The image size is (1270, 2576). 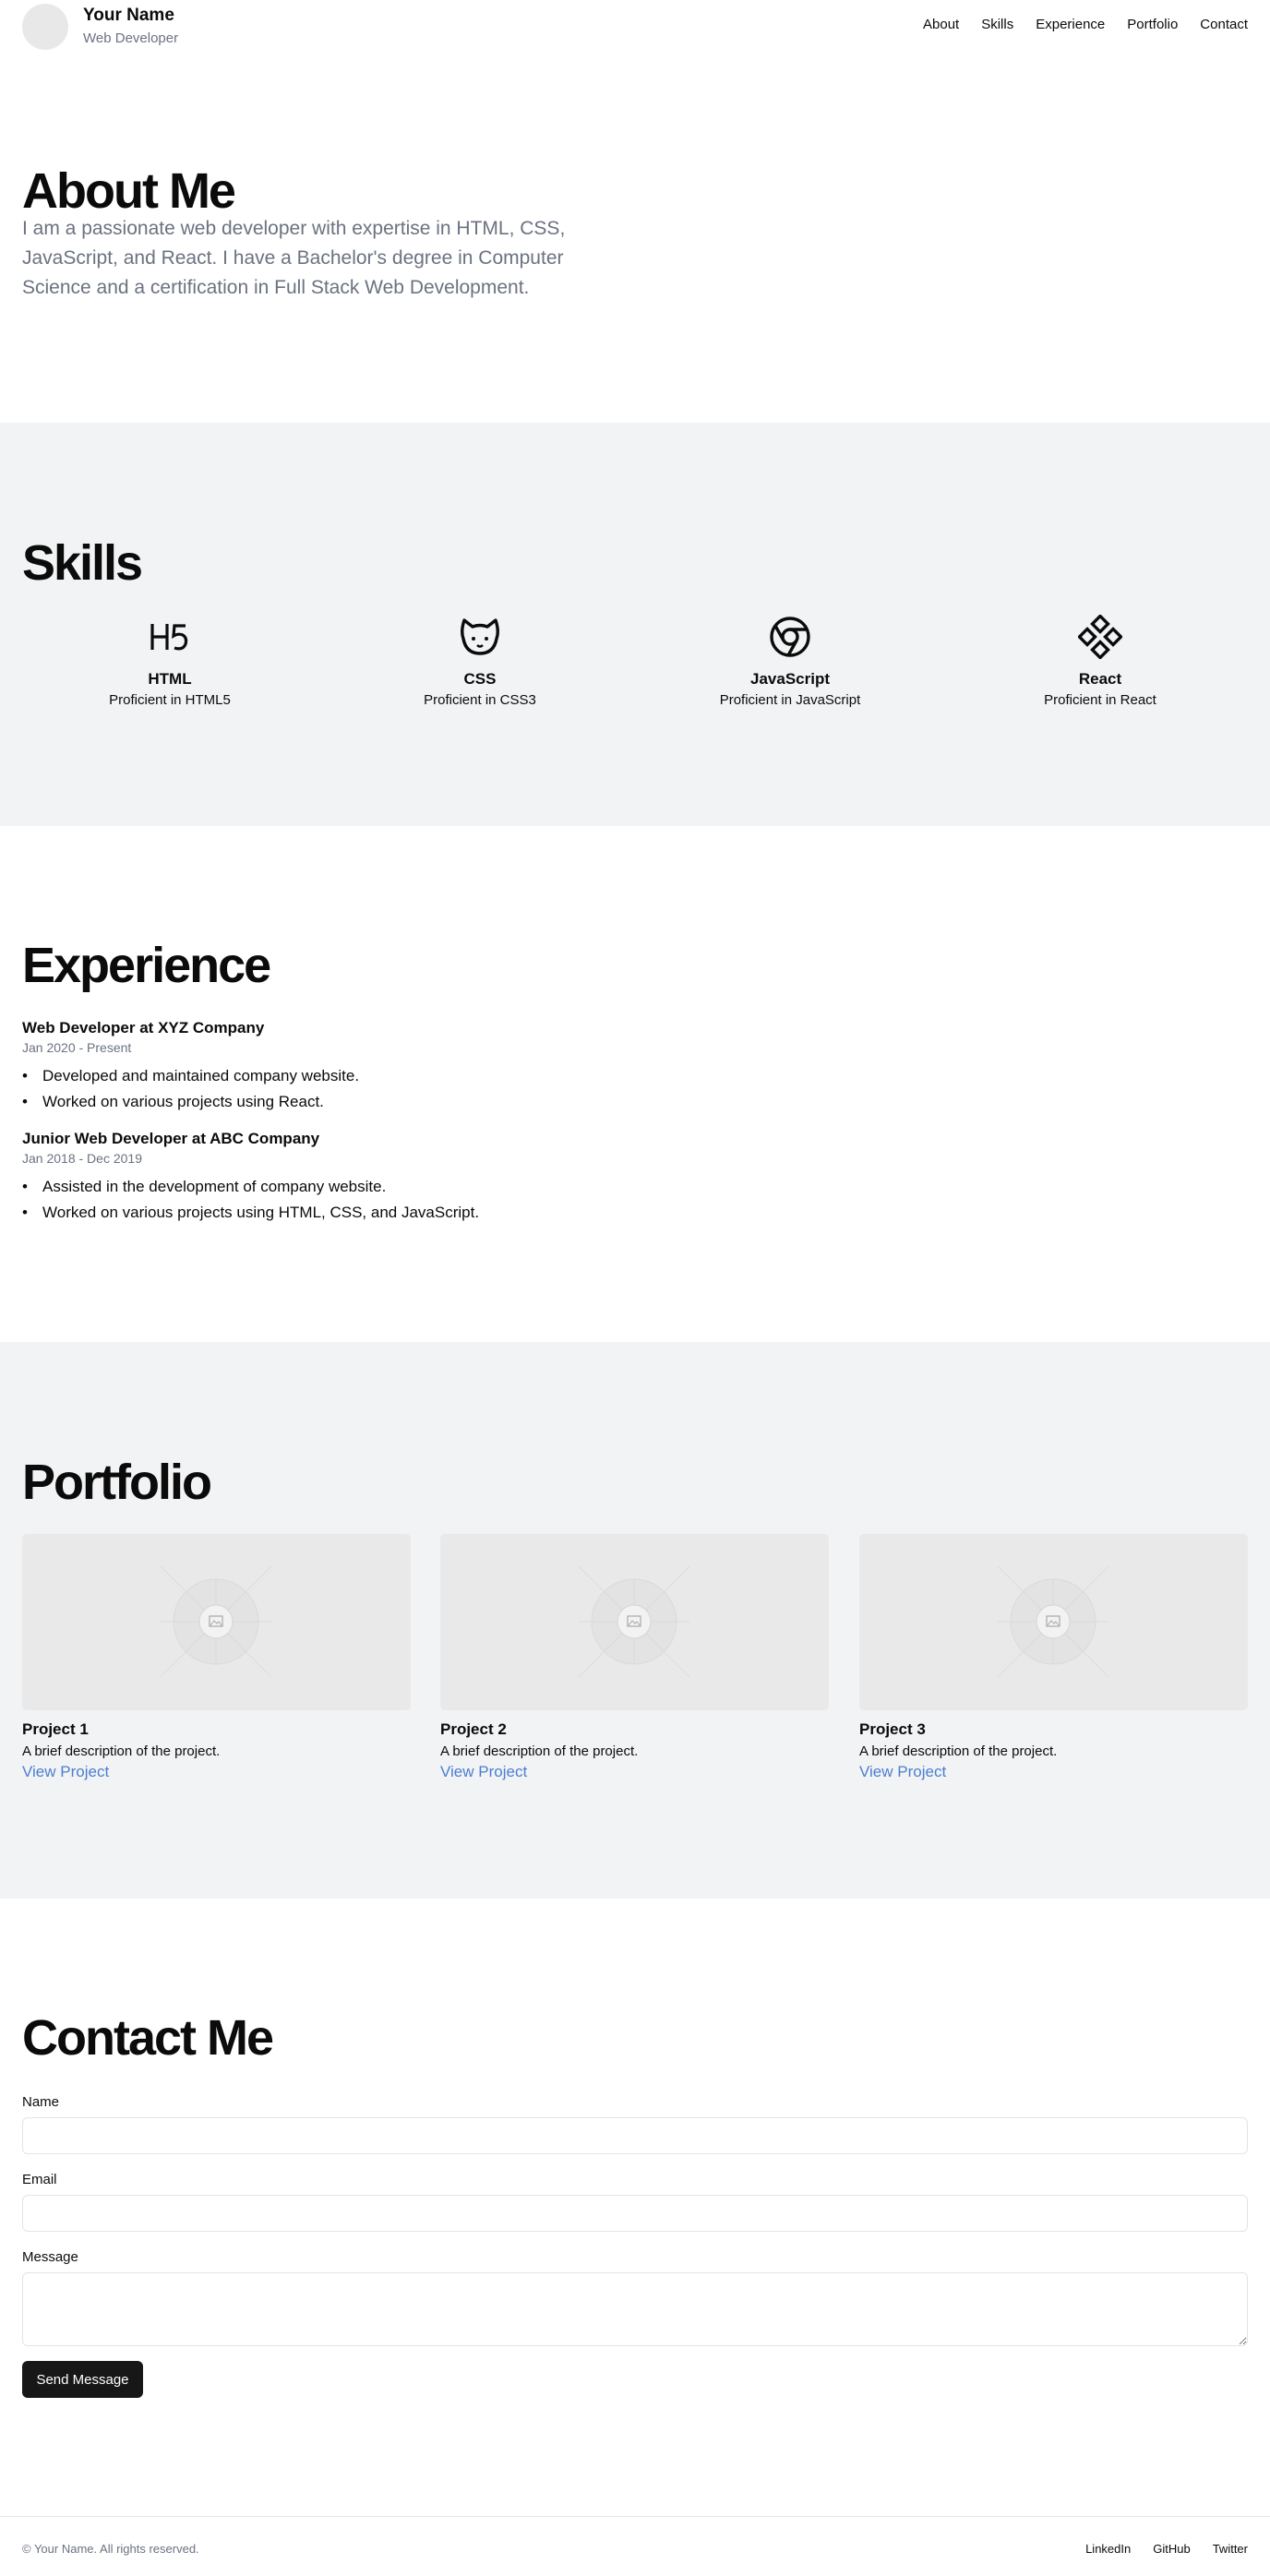 I want to click on skill-javascript: JavaScript Proficient in JavaScript, so click(x=790, y=661).